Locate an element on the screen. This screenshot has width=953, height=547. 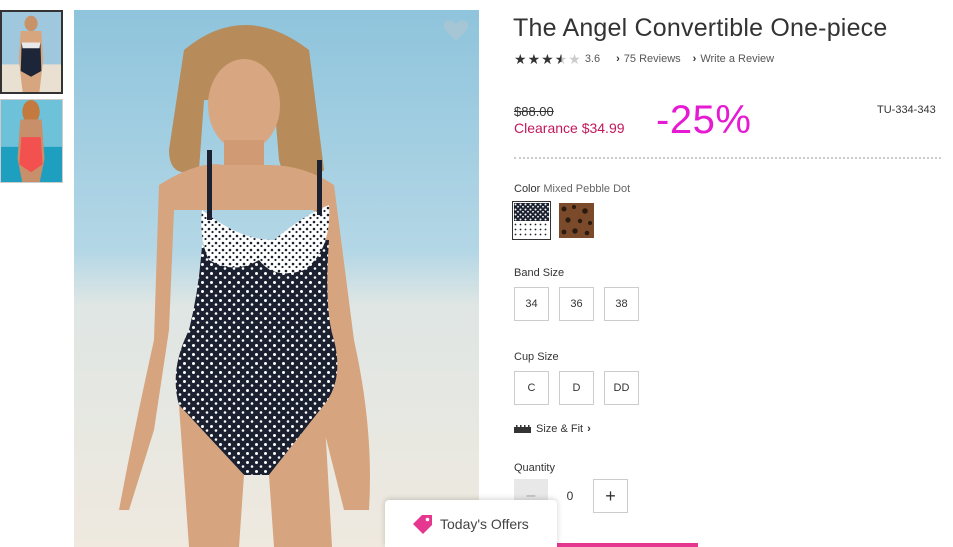
divider is located at coordinates (727, 158).